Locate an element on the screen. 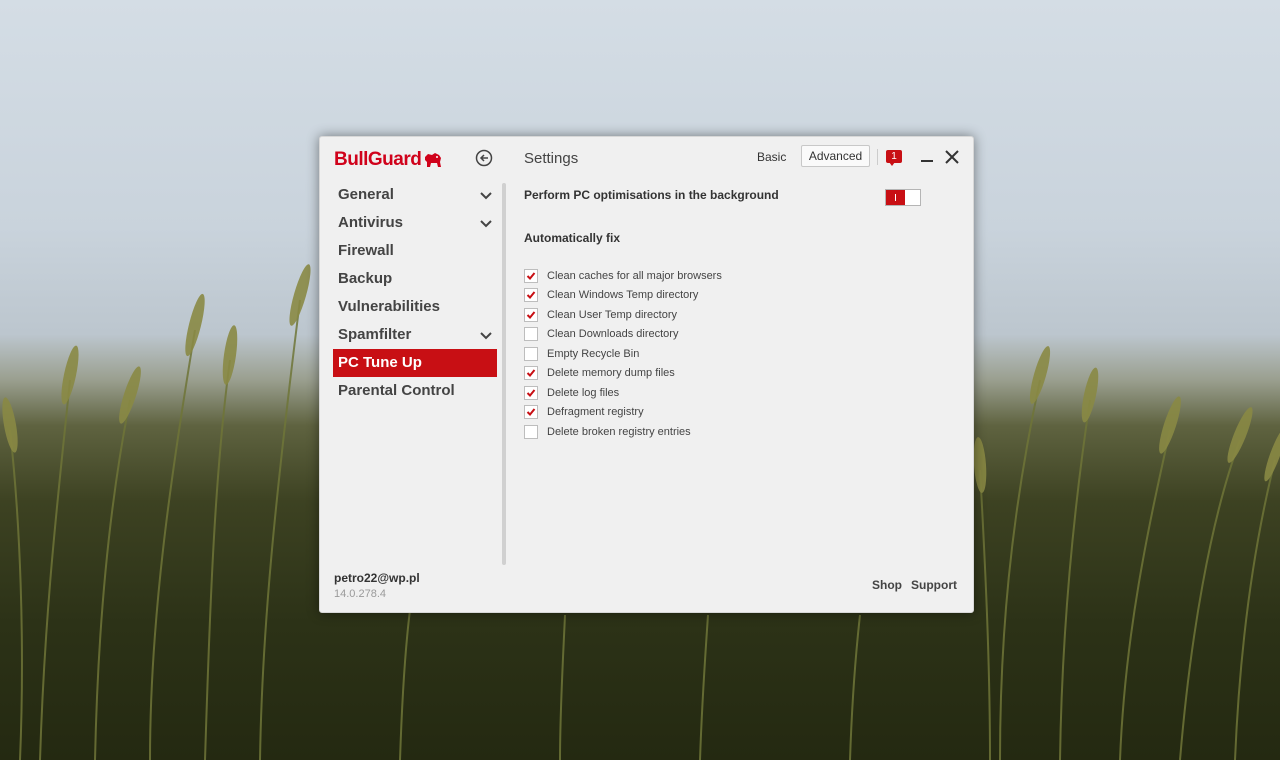 The image size is (1280, 760). option-clean-browser-caches: Clean caches for all major browsers is located at coordinates (623, 276).